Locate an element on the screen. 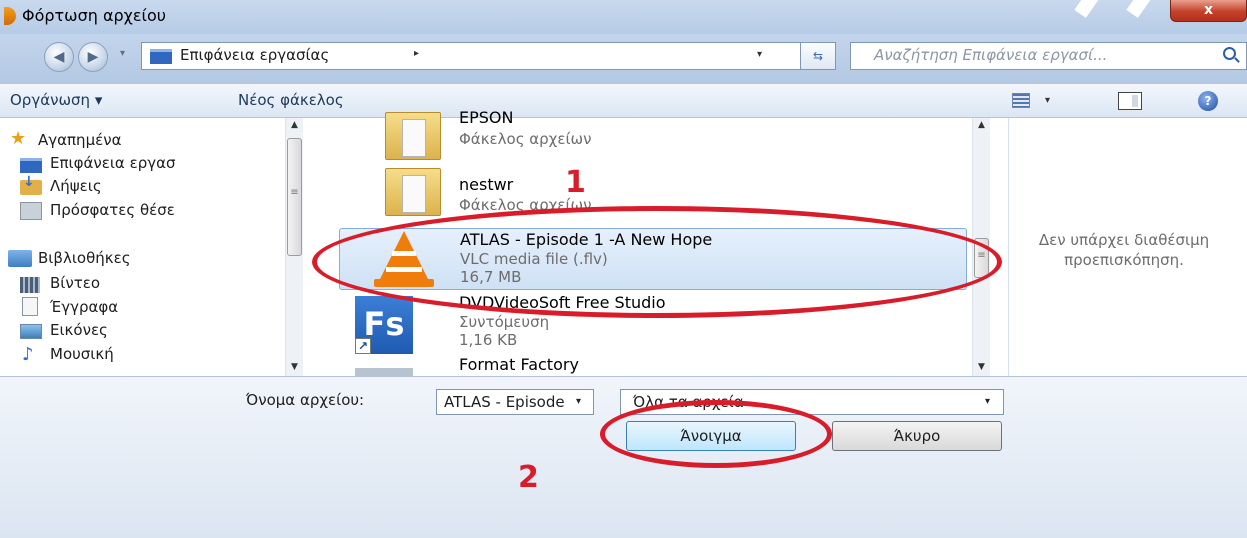  grip-icon: ≡ is located at coordinates (294, 192).